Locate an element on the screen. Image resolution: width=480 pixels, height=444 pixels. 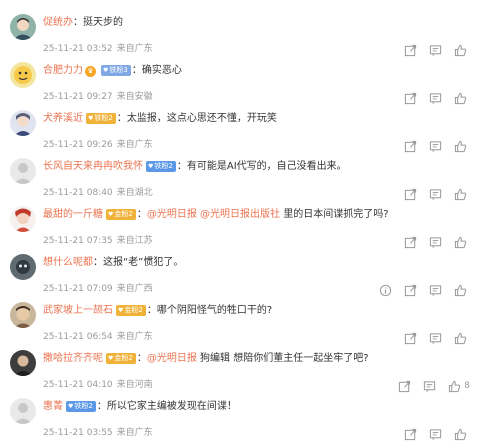
comment-text: 确实恶心 is located at coordinates (161, 70).